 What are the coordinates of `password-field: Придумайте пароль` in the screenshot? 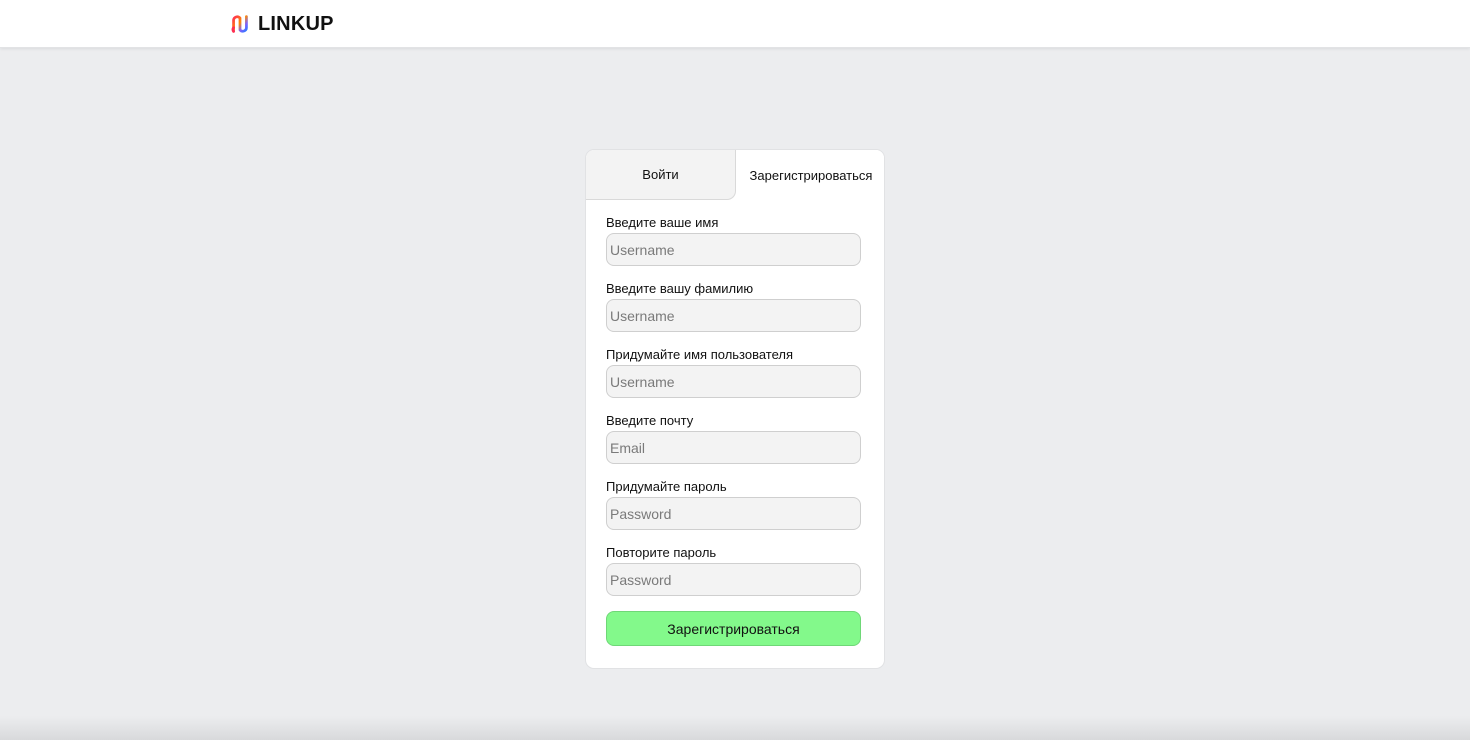 It's located at (733, 511).